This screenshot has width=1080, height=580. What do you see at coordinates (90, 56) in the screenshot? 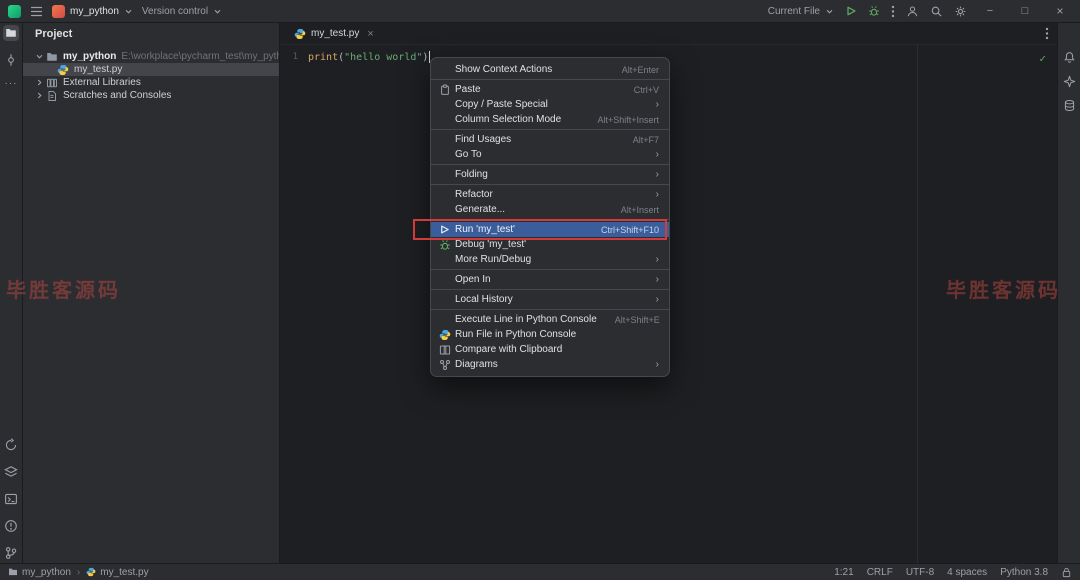
I see `tree-item-label: my_python` at bounding box center [90, 56].